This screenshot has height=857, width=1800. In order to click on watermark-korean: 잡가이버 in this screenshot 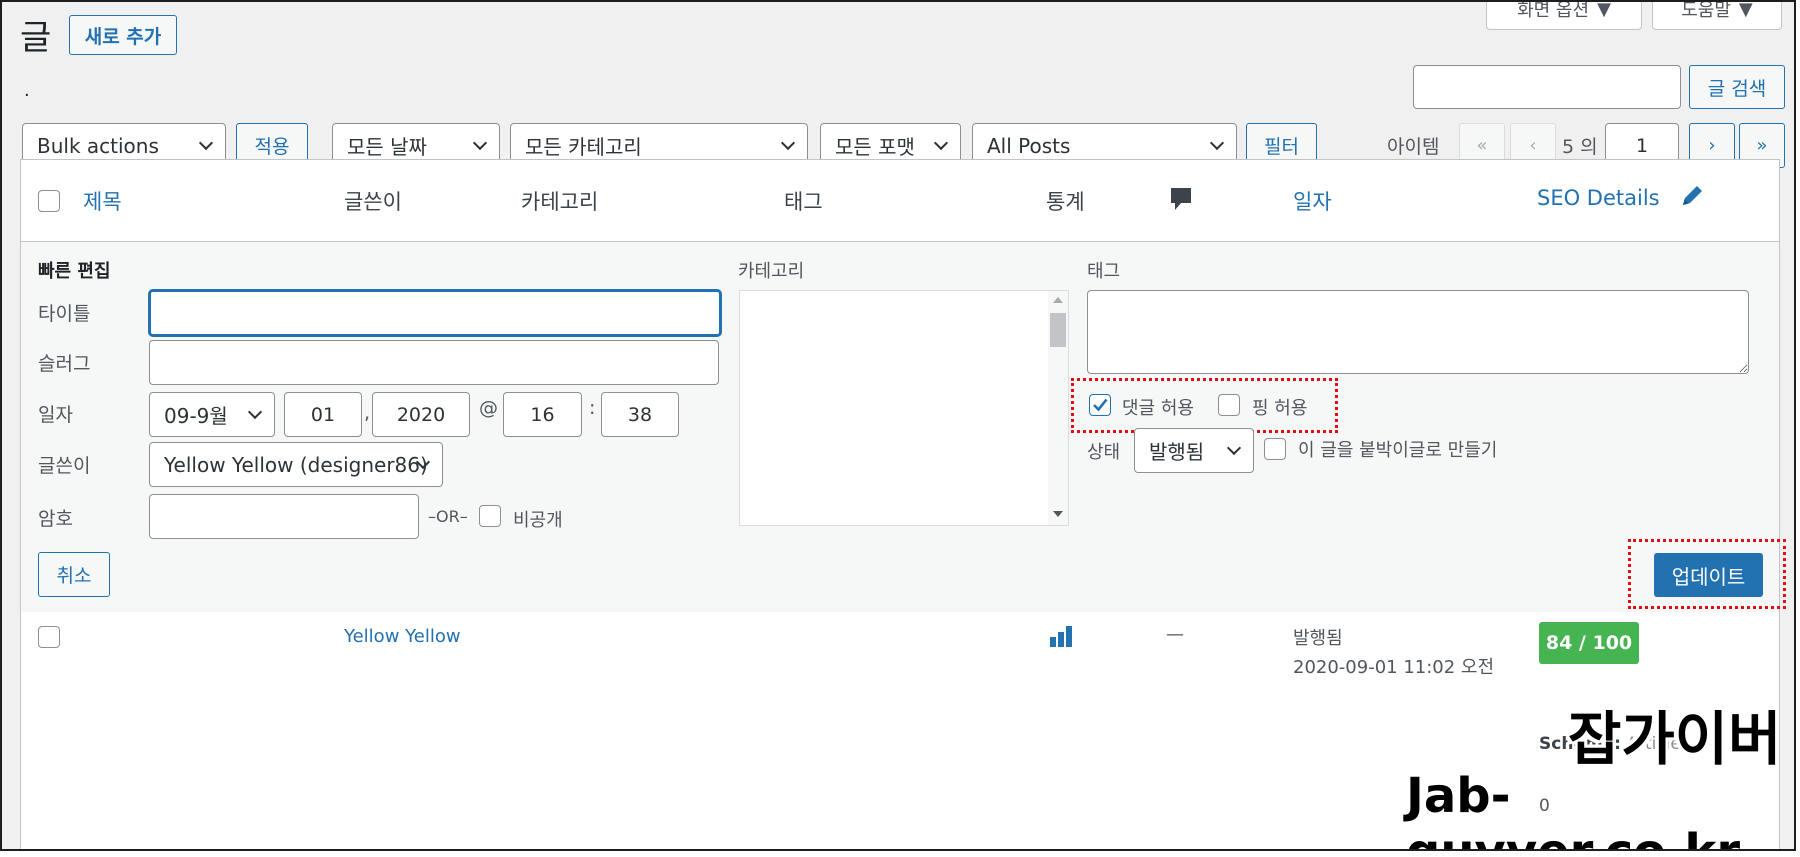, I will do `click(1675, 739)`.